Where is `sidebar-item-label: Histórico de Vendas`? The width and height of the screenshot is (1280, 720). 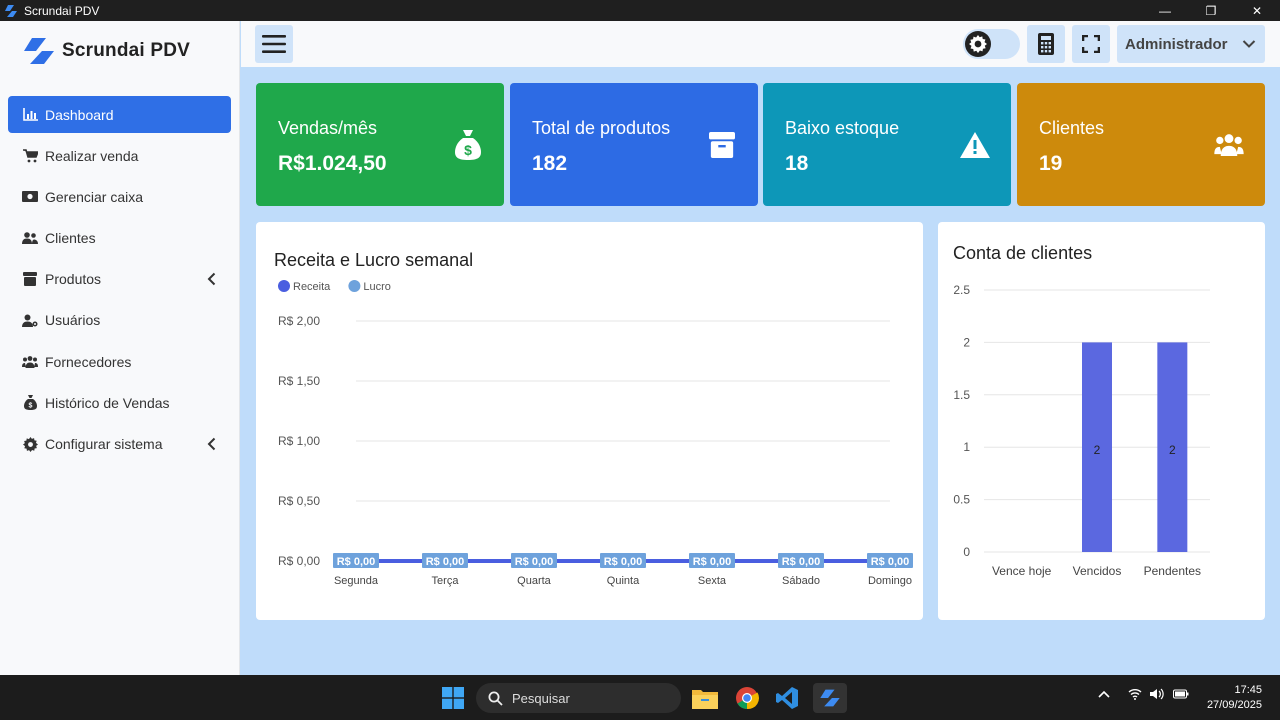
sidebar-item-label: Histórico de Vendas is located at coordinates (107, 402).